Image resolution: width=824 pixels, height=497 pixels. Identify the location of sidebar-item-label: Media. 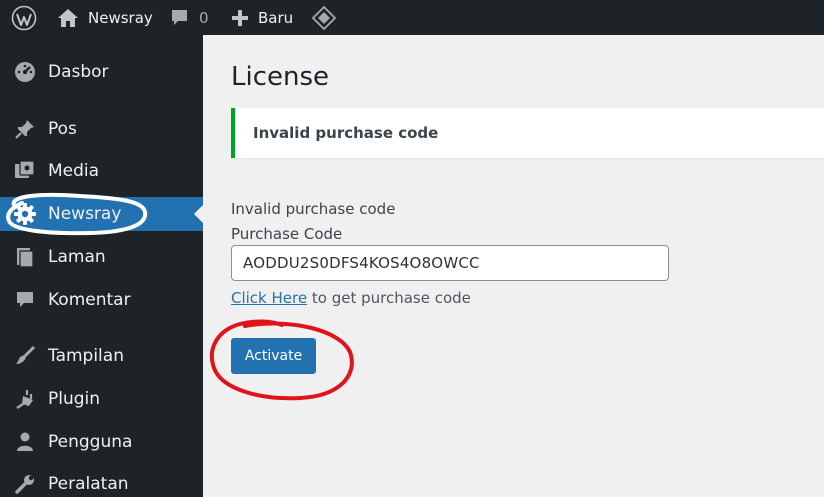
(74, 171).